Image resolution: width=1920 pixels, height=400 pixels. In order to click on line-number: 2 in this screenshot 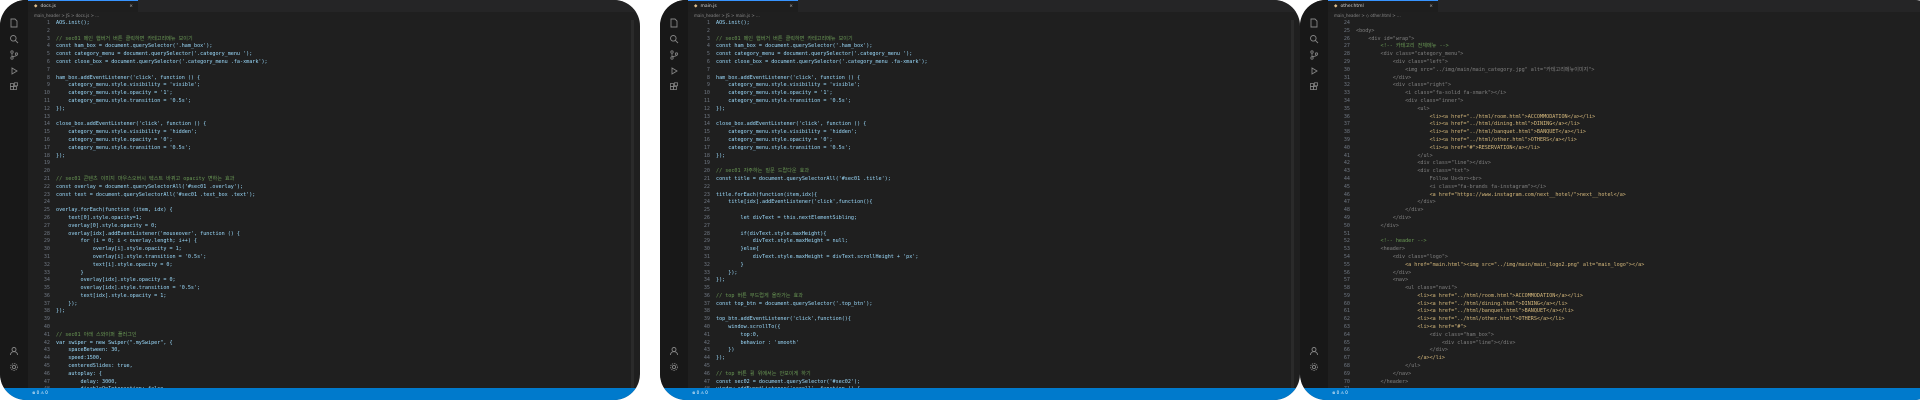, I will do `click(708, 30)`.